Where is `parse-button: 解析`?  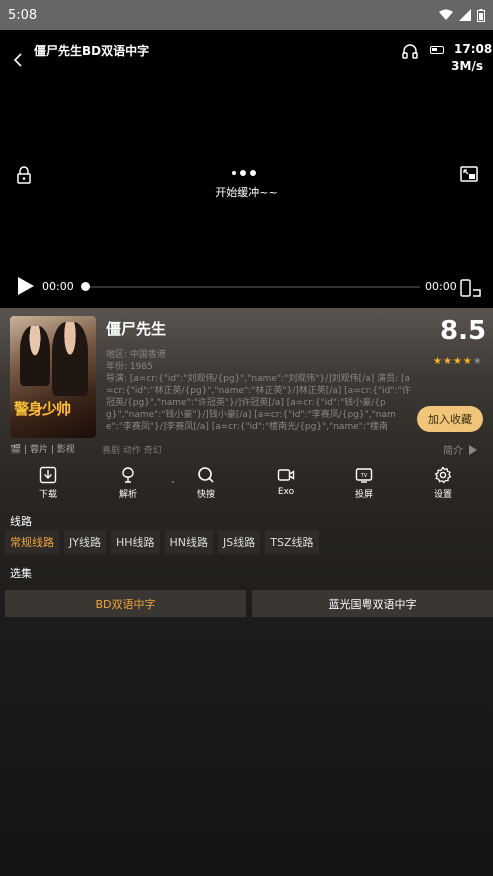 parse-button: 解析 is located at coordinates (128, 483).